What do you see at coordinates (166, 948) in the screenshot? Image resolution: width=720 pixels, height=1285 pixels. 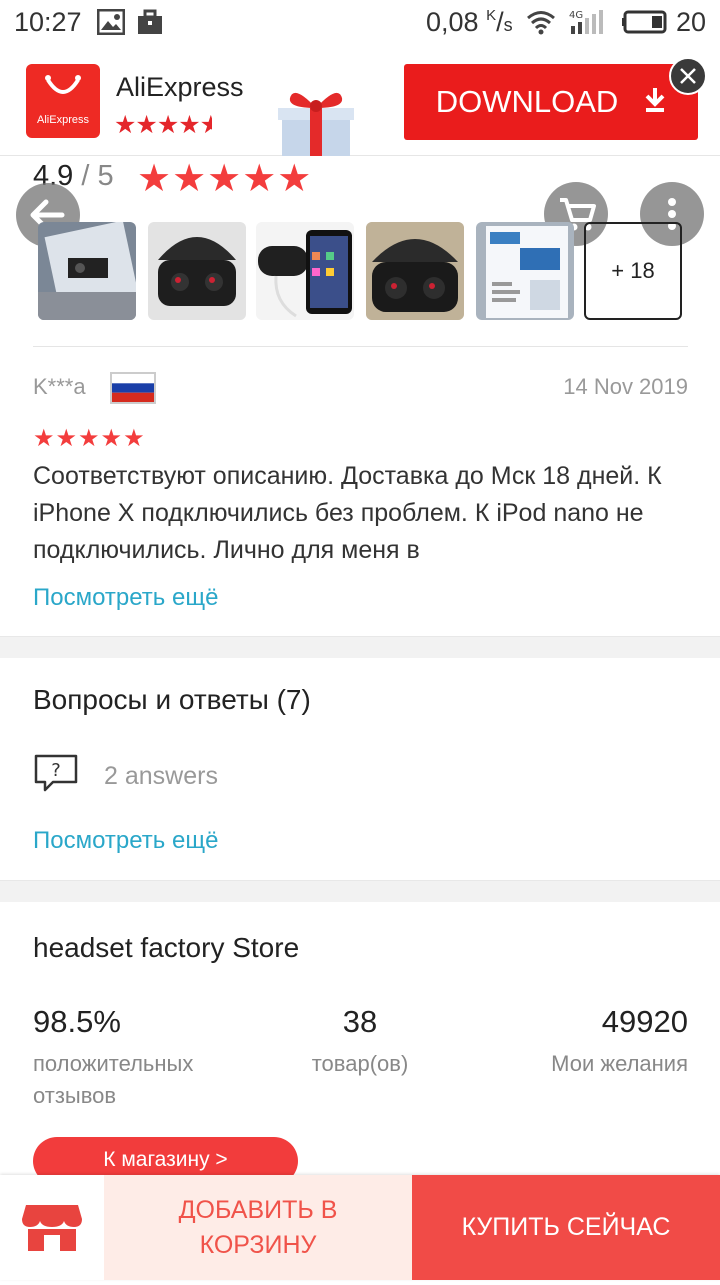 I see `store-name: headset factory Store` at bounding box center [166, 948].